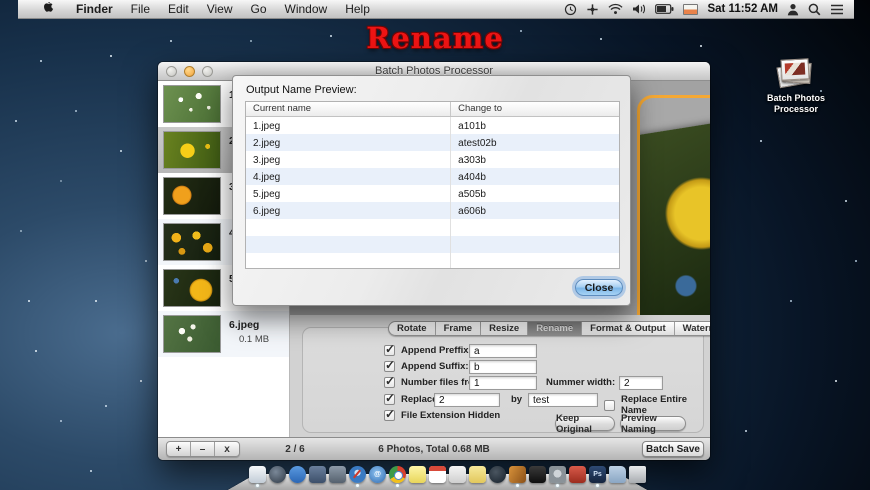  Describe the element at coordinates (349, 210) in the screenshot. I see `cell-current-name: 6.jpeg` at that location.